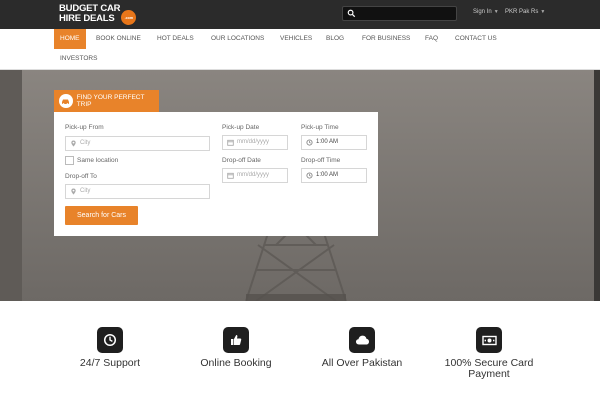 The width and height of the screenshot is (600, 400). Describe the element at coordinates (70, 39) in the screenshot. I see `nav-item-home: Home` at that location.